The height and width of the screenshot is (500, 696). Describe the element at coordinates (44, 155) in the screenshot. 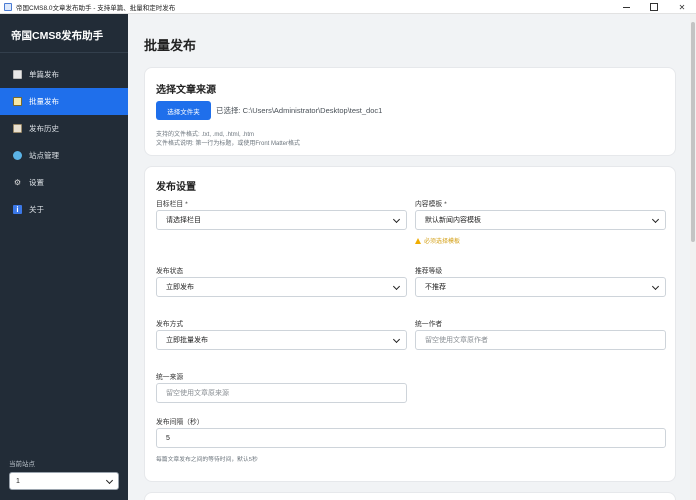

I see `sidebar-item-label: 站点管理` at that location.